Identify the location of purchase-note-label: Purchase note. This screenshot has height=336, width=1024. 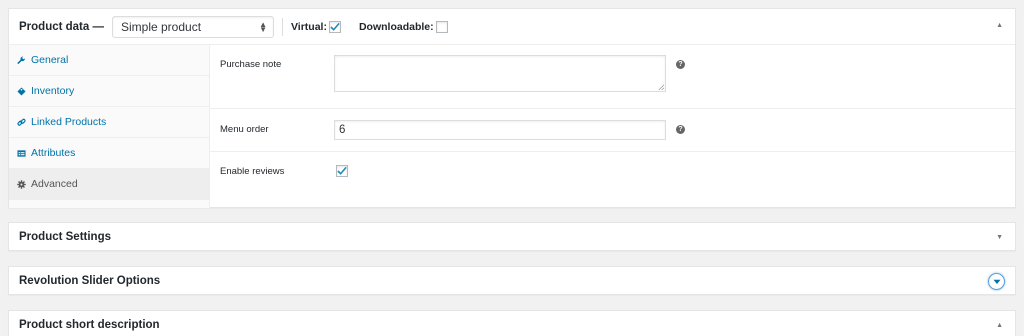
(251, 64).